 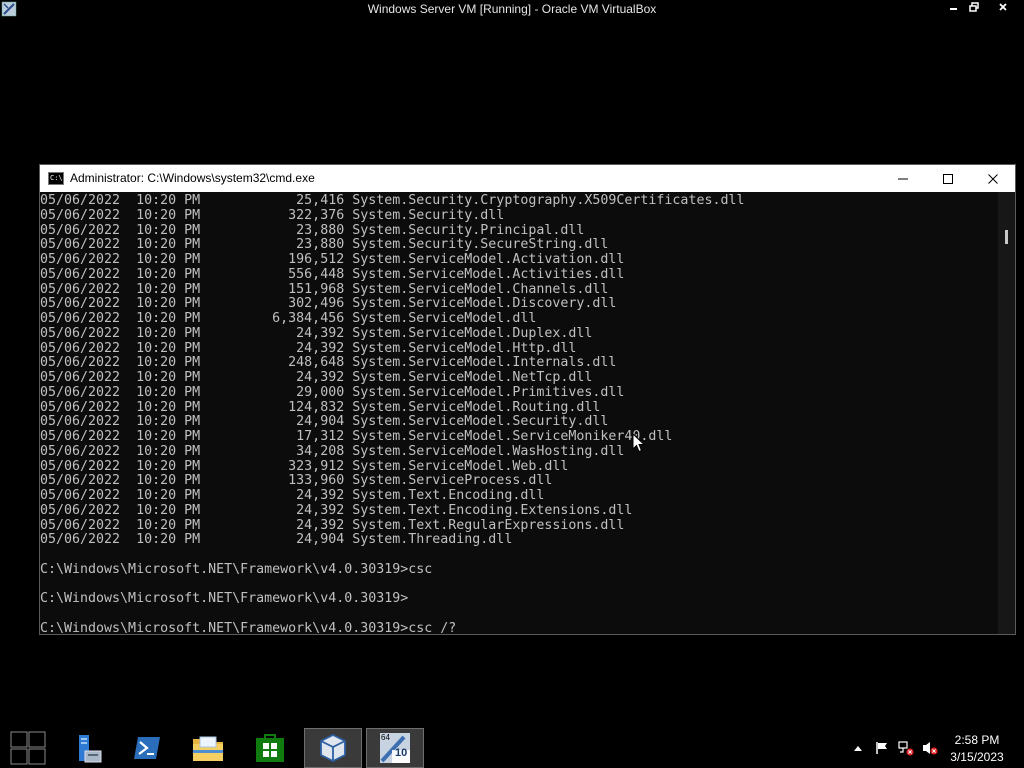 What do you see at coordinates (1006, 237) in the screenshot?
I see `scrollbar-thumb` at bounding box center [1006, 237].